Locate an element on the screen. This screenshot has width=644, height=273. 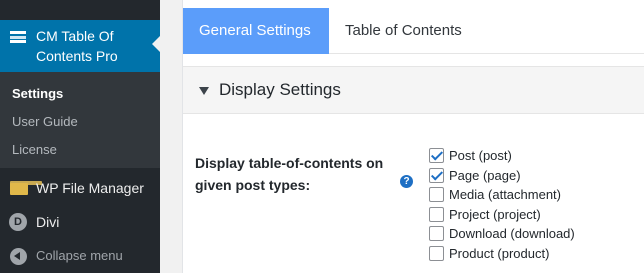
option-download: Download (download) is located at coordinates (529, 233).